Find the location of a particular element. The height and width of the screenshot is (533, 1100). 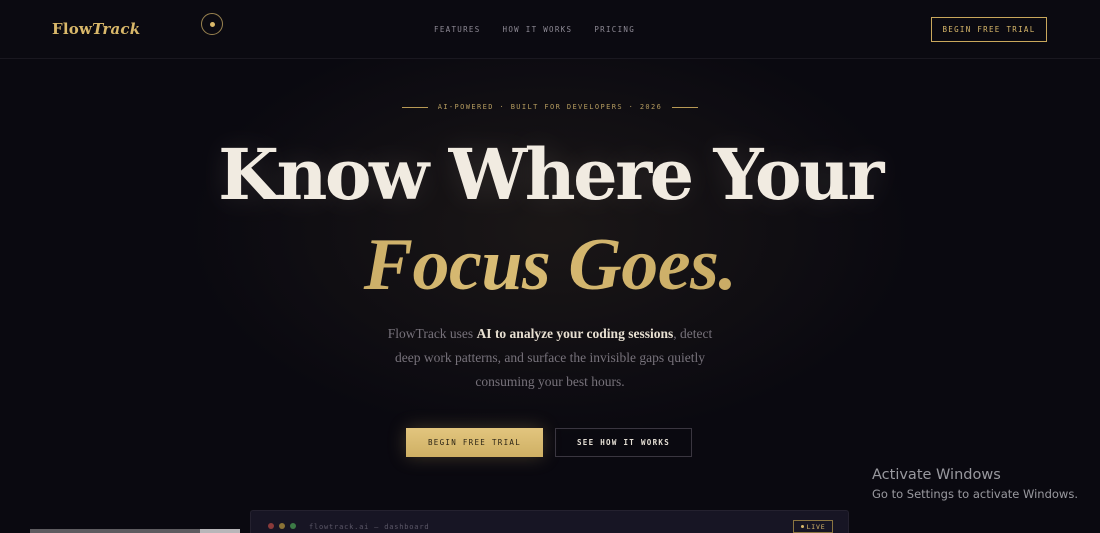

subtext-emphasis: AI to analyze your coding sessions is located at coordinates (575, 333).